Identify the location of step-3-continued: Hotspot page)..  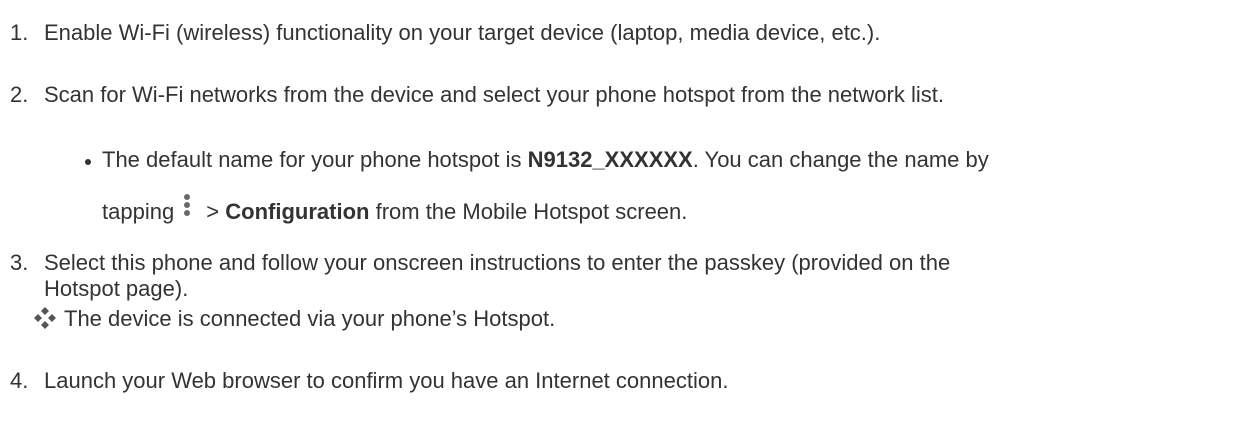
(116, 289).